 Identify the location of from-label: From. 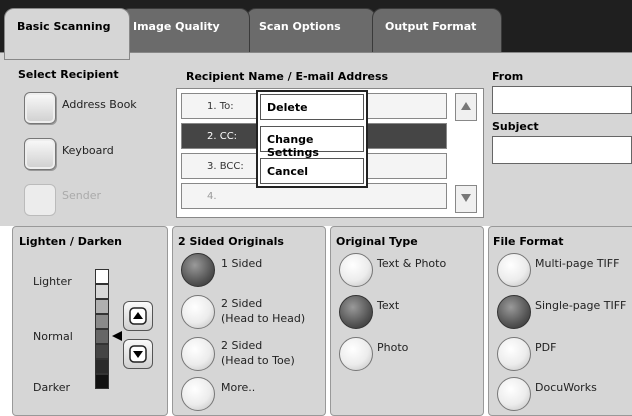
(508, 76).